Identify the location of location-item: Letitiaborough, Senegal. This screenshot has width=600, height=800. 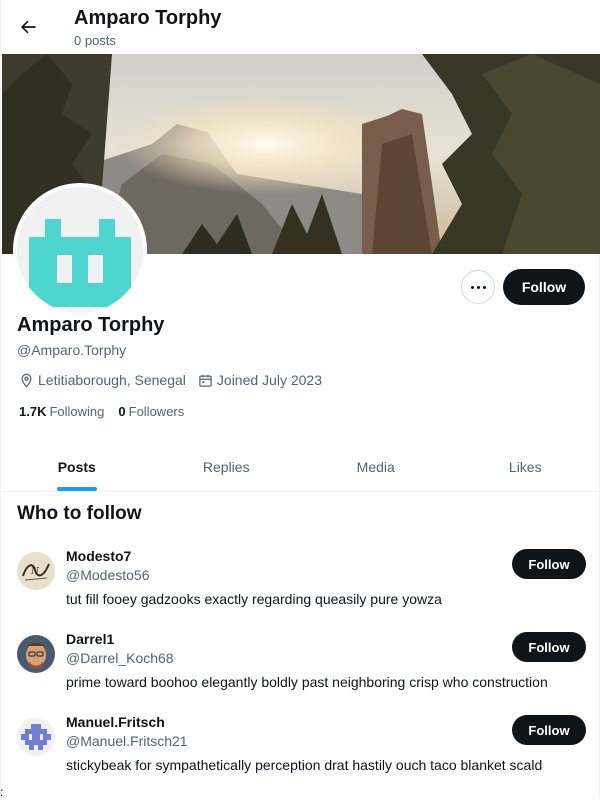
(102, 380).